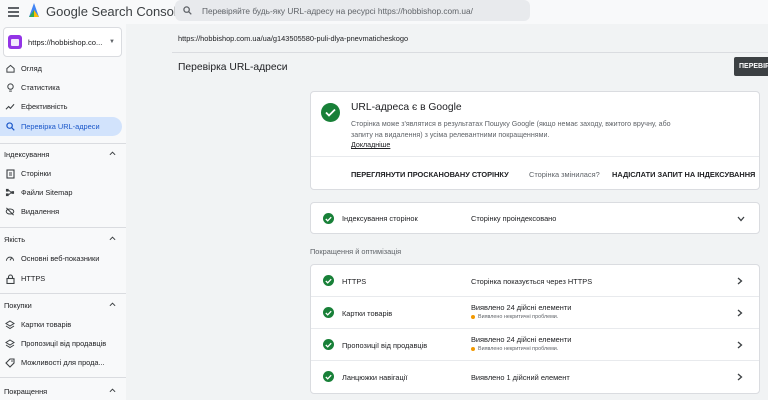  I want to click on app-title: Google Search Console, so click(115, 11).